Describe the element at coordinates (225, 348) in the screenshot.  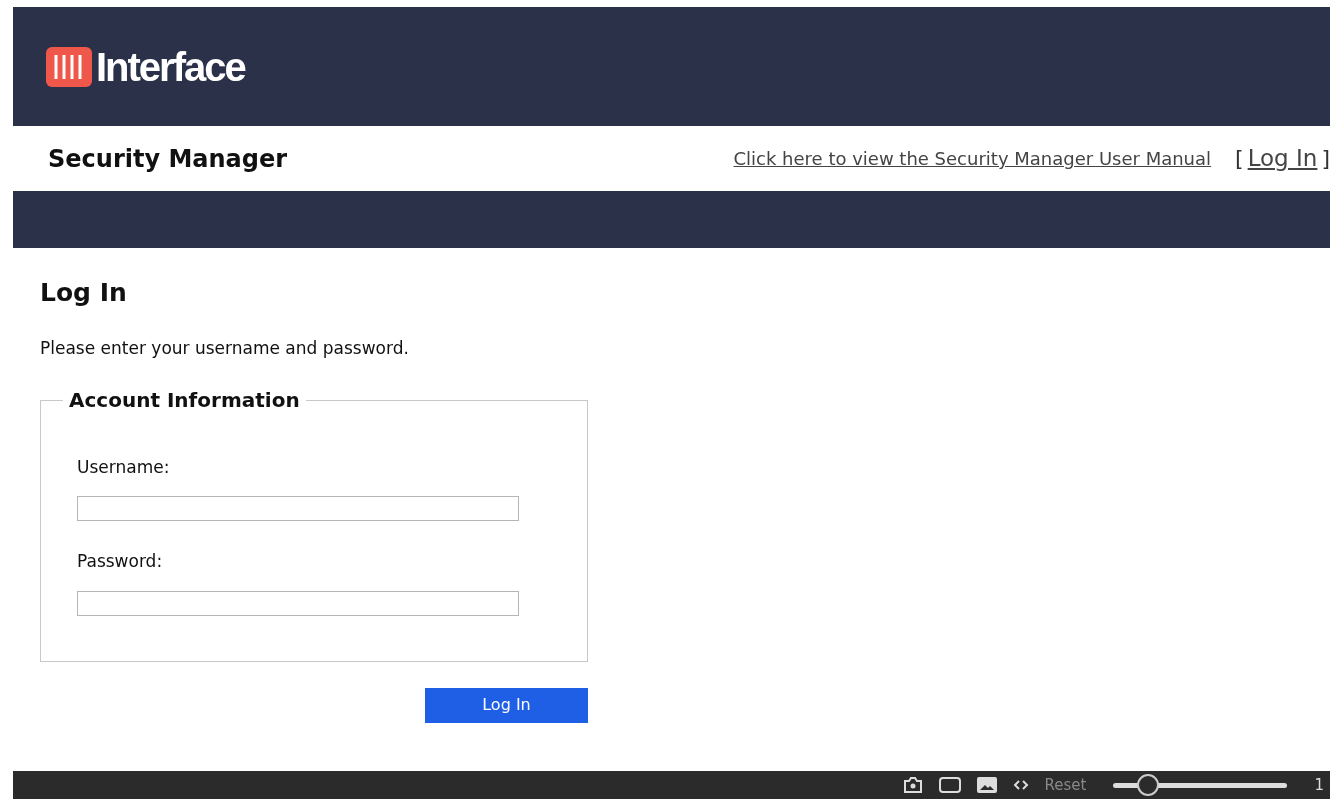
I see `instructions-text: Please enter your username and password.` at that location.